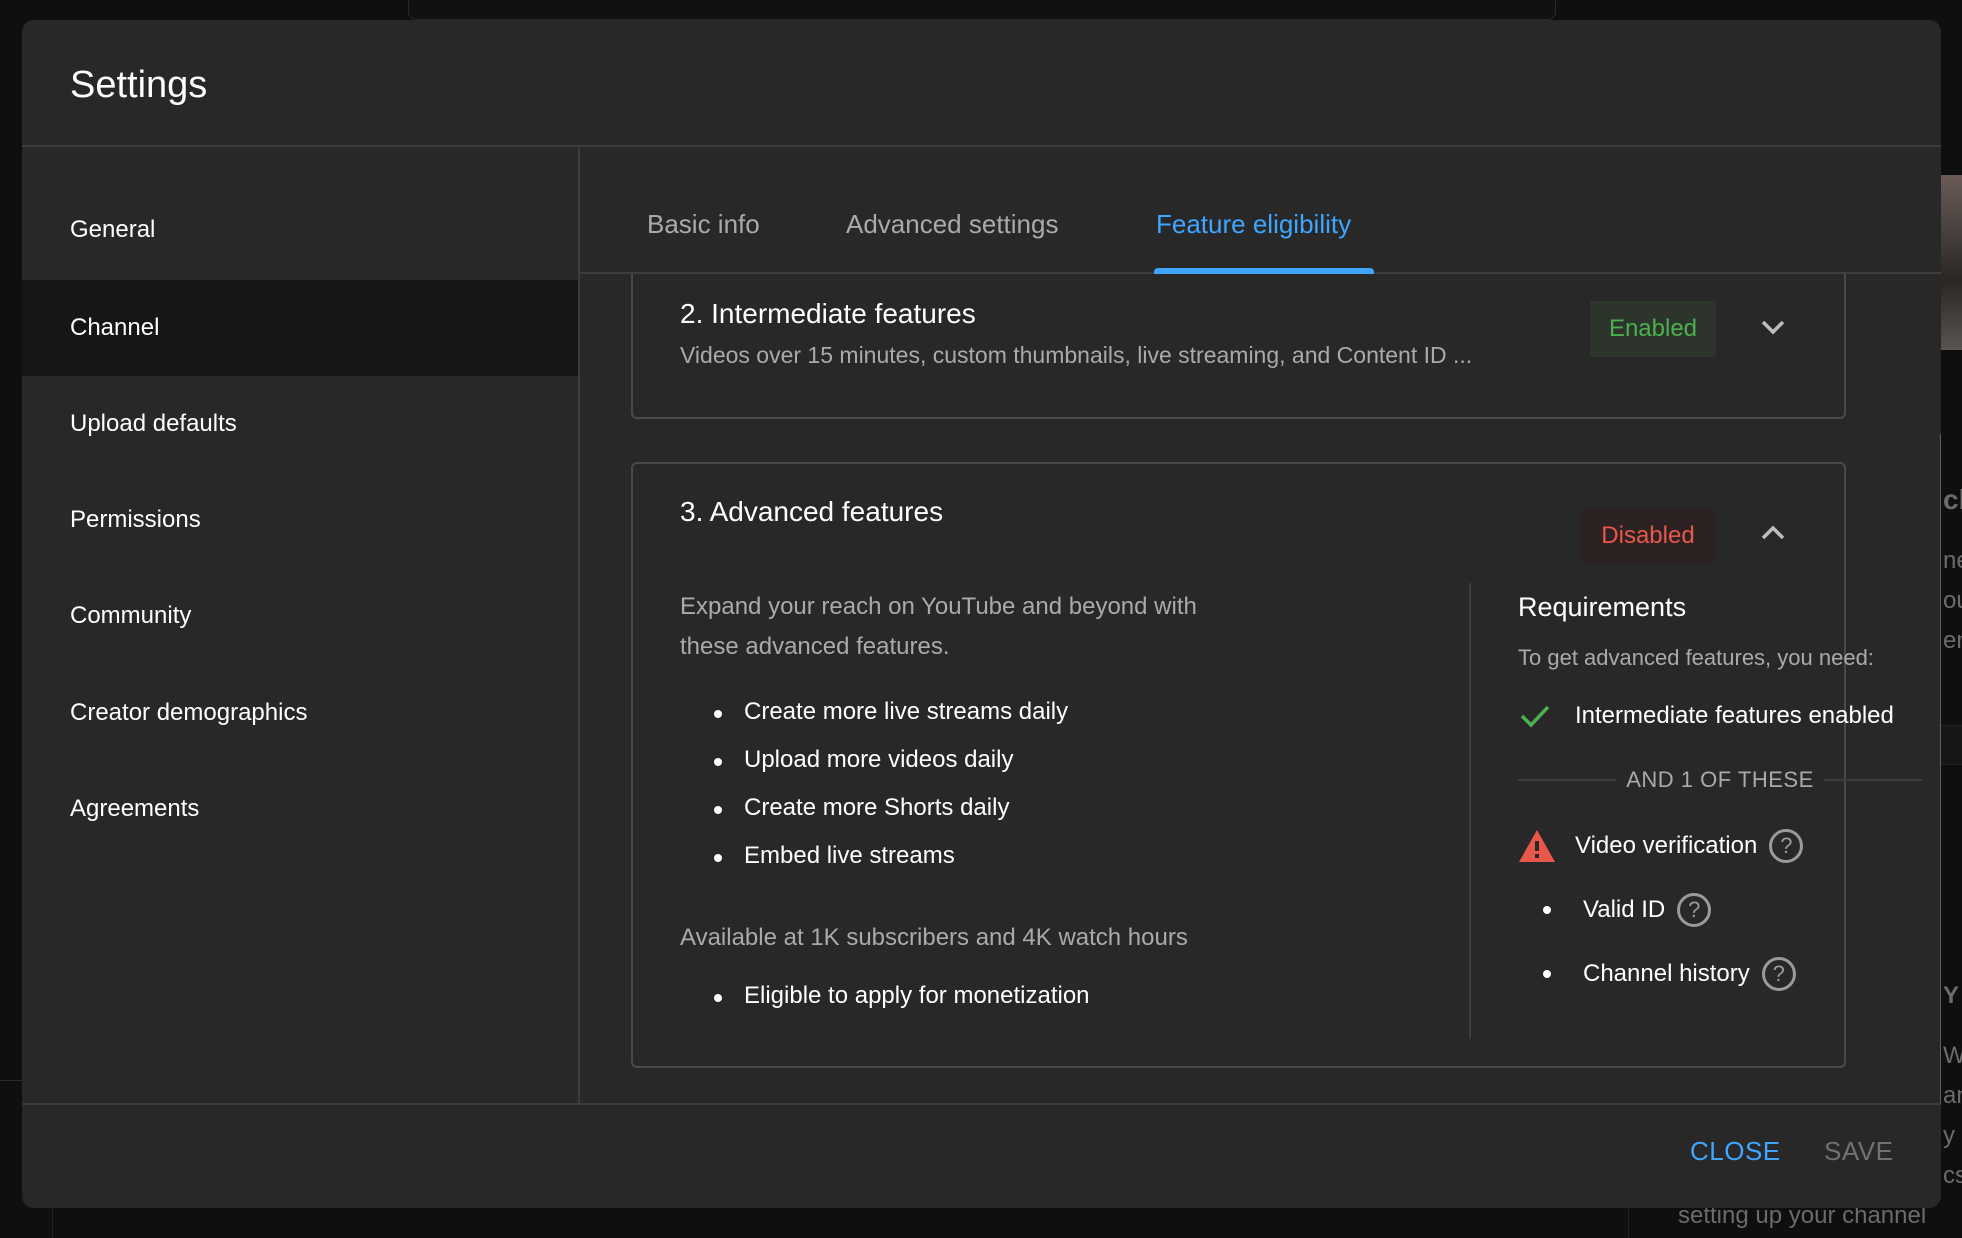  What do you see at coordinates (1648, 536) in the screenshot?
I see `status-badge-disabled: Disabled` at bounding box center [1648, 536].